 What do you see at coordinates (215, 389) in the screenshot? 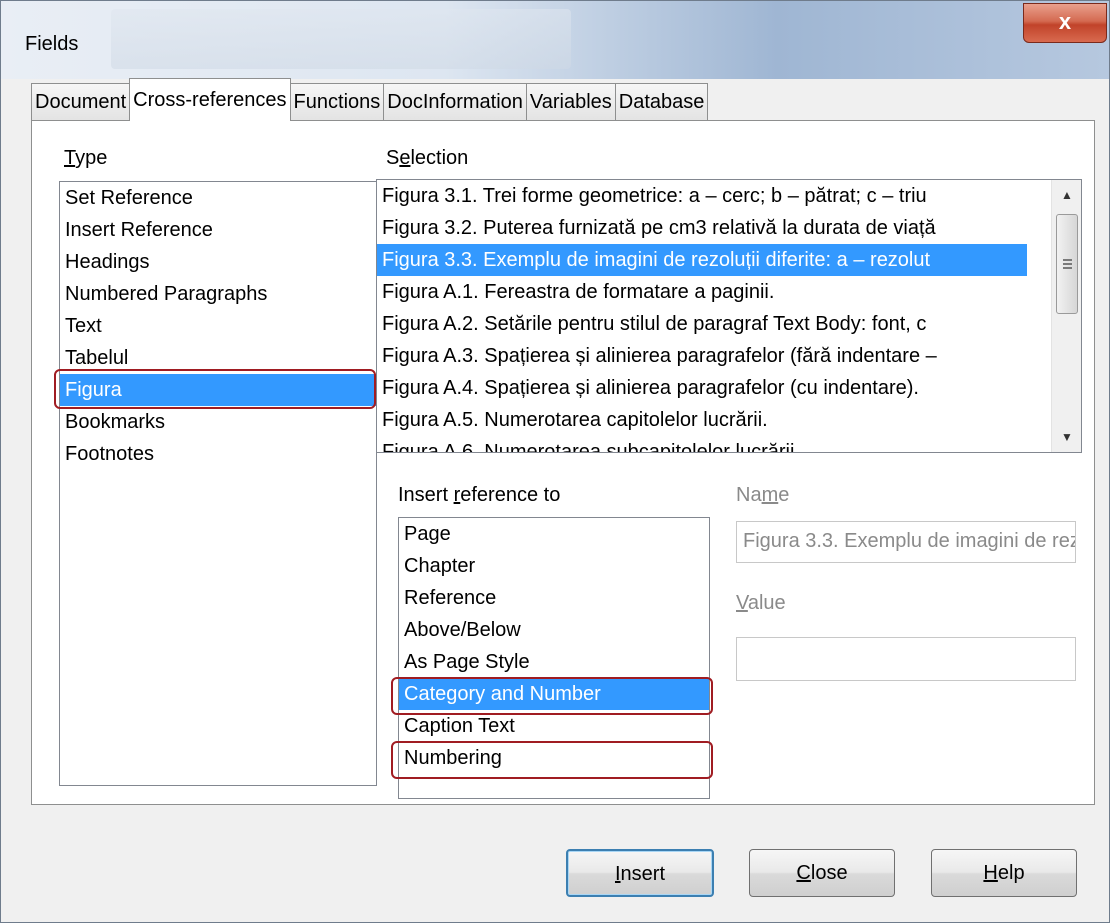
I see `figura-highlight-frame` at bounding box center [215, 389].